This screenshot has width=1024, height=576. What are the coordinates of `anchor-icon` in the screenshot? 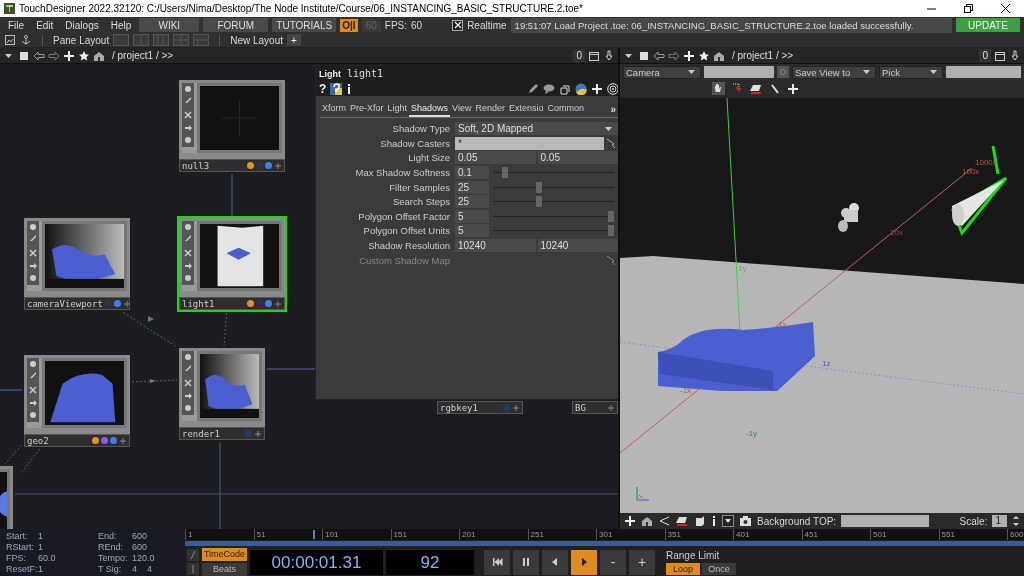 It's located at (26, 40).